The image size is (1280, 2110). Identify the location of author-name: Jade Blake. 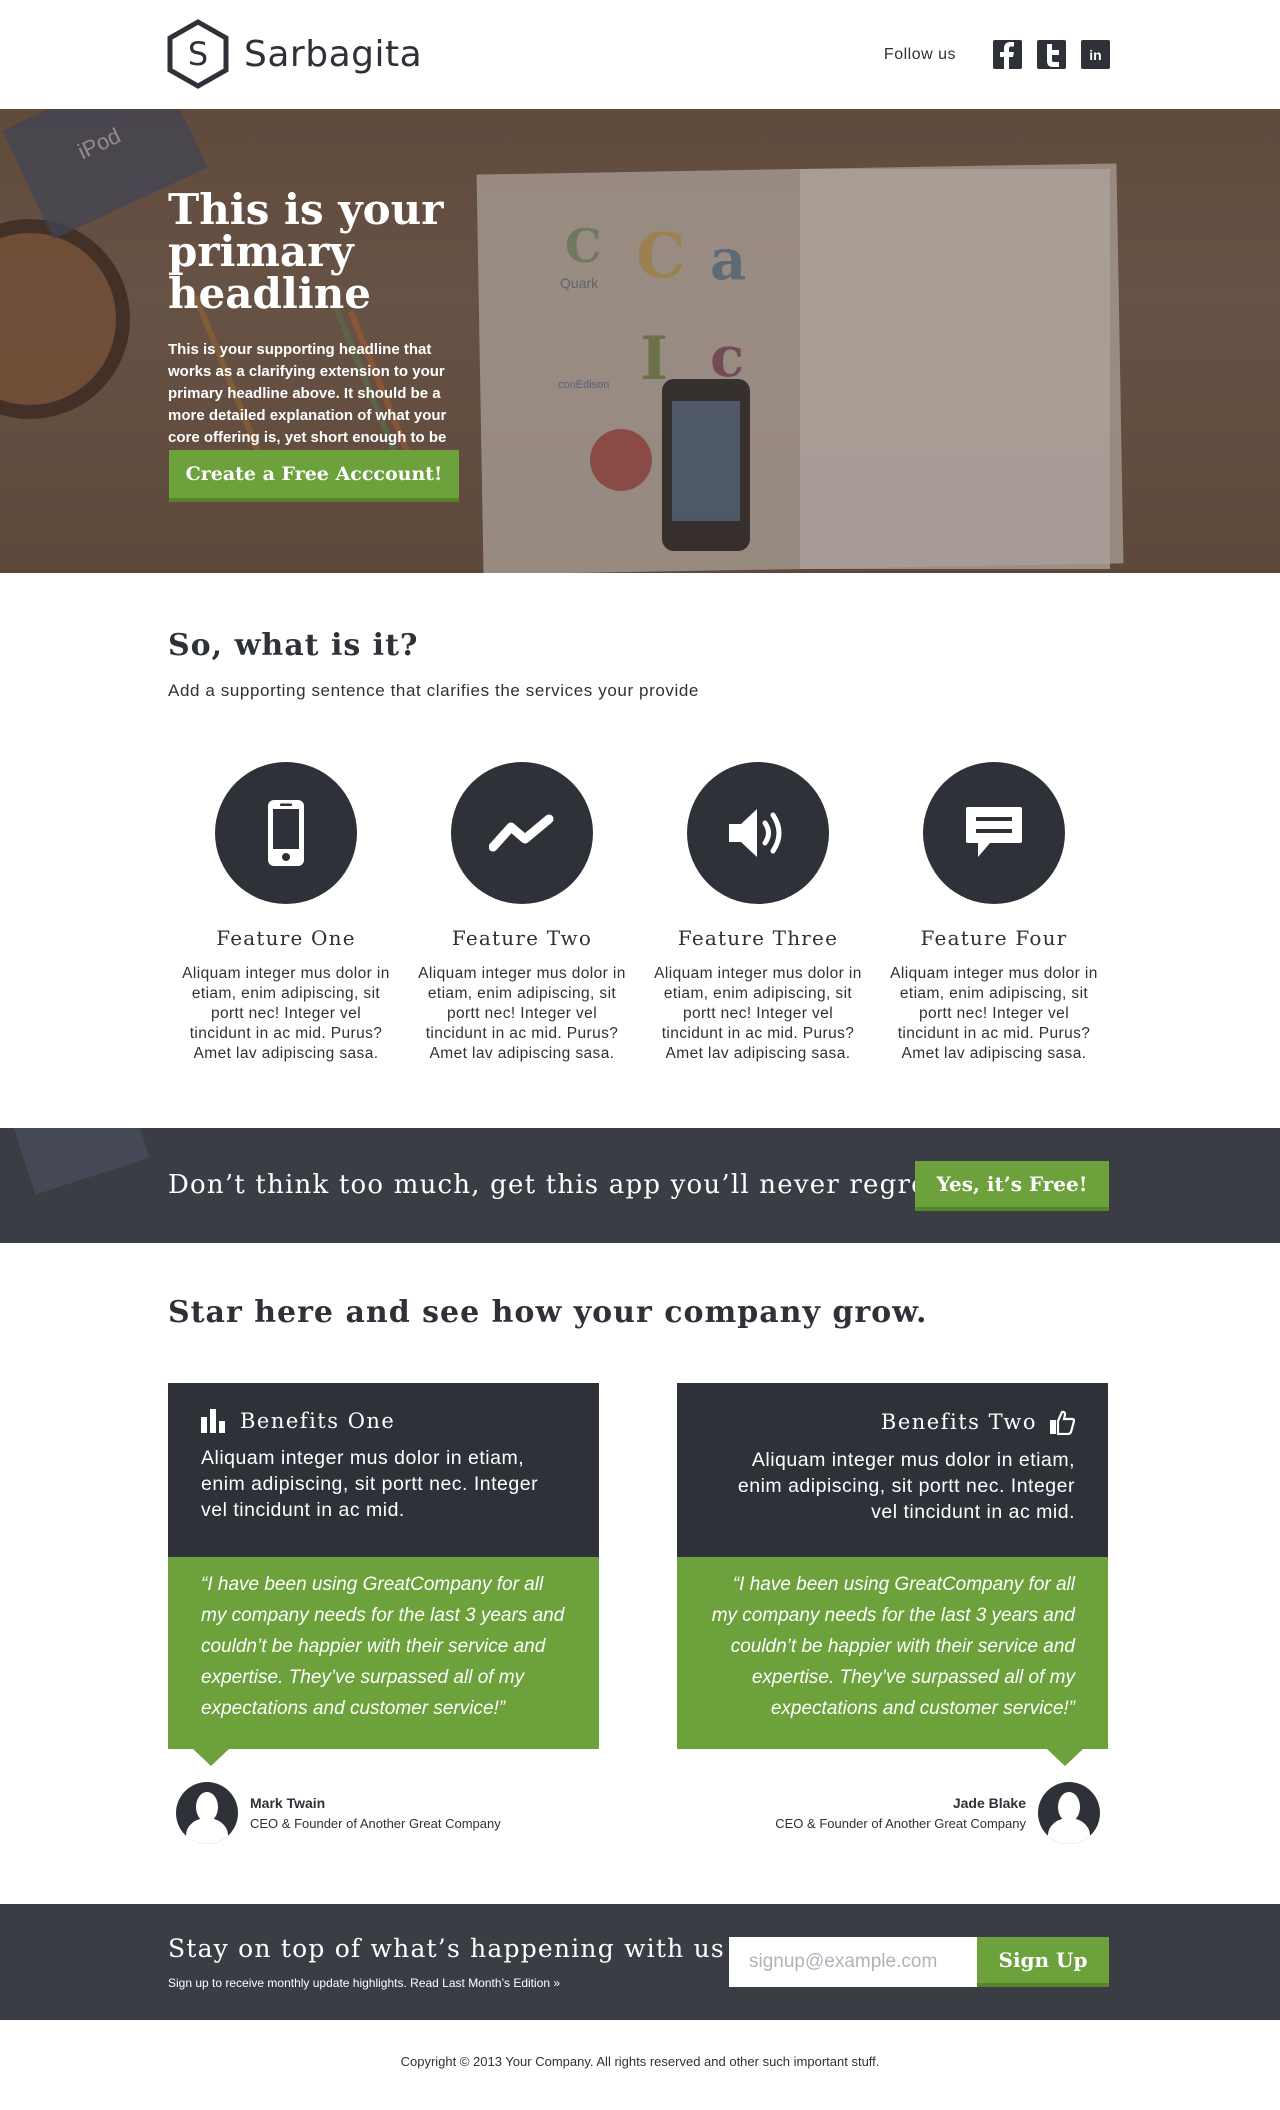
(989, 1803).